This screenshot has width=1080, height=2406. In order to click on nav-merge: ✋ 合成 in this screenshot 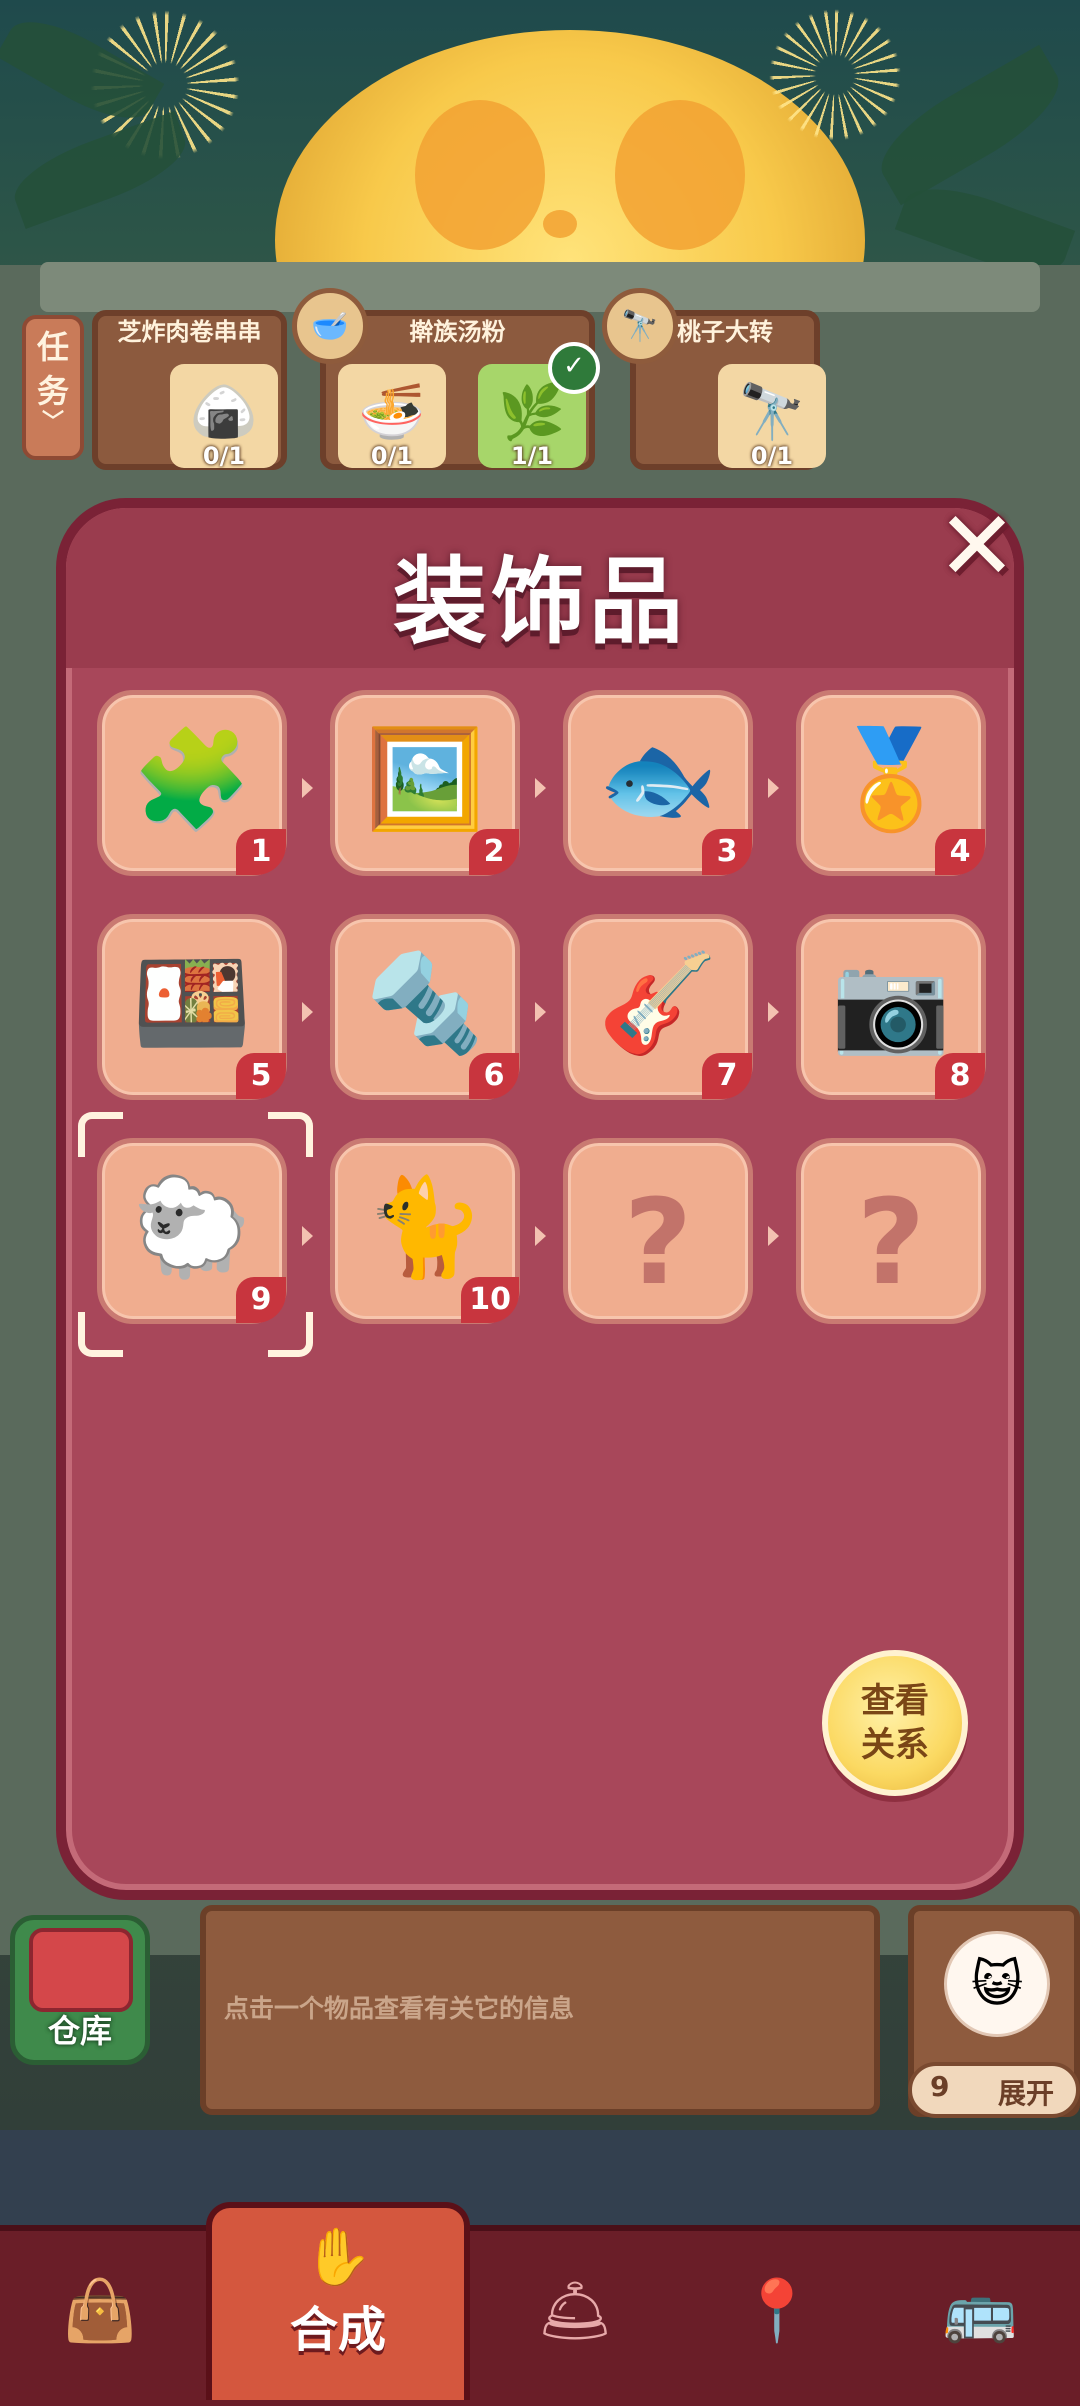, I will do `click(338, 2301)`.